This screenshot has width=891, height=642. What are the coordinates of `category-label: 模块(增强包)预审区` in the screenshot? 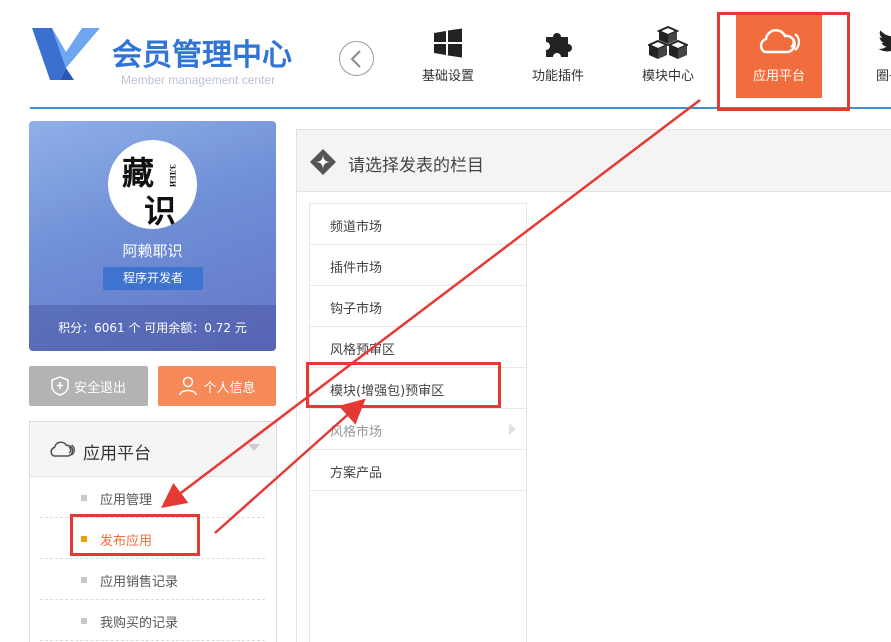 It's located at (387, 391).